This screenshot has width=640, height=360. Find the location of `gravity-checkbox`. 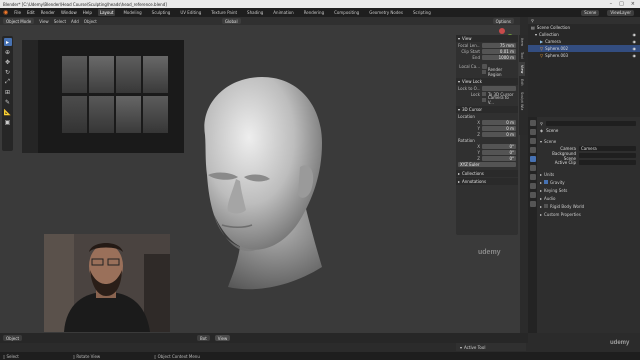

gravity-checkbox is located at coordinates (546, 182).